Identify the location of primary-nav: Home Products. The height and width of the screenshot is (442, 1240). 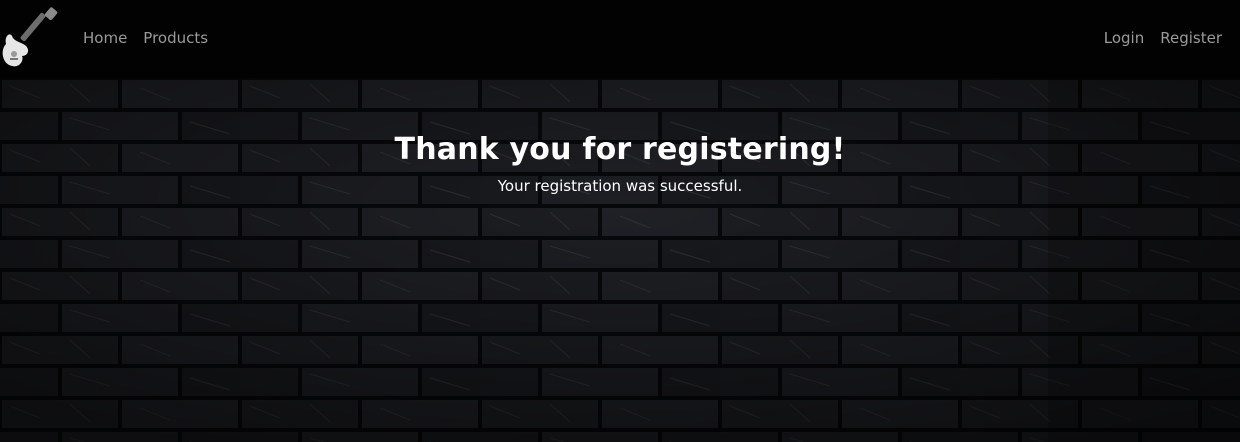
(145, 38).